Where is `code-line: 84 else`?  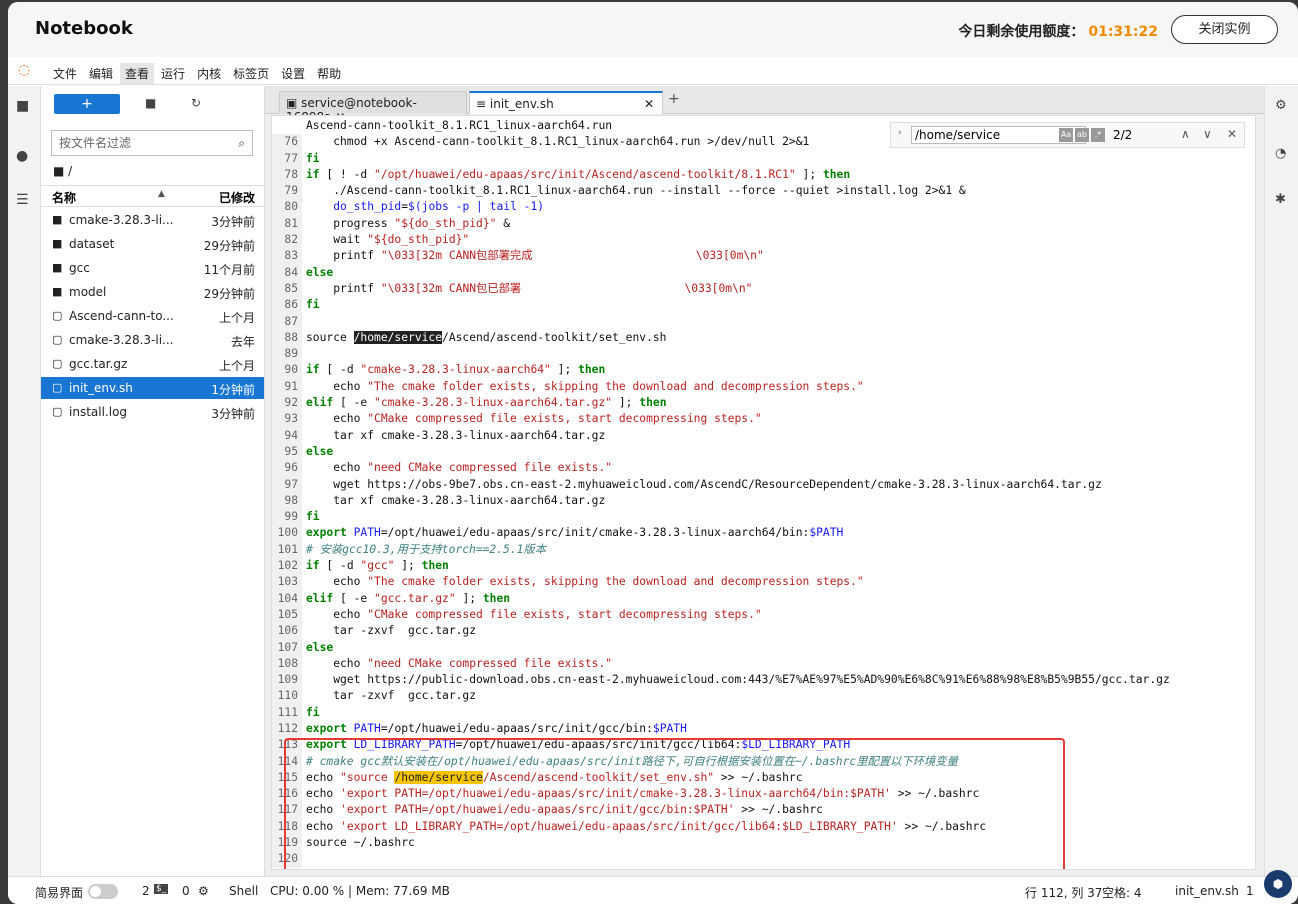 code-line: 84 else is located at coordinates (721, 272).